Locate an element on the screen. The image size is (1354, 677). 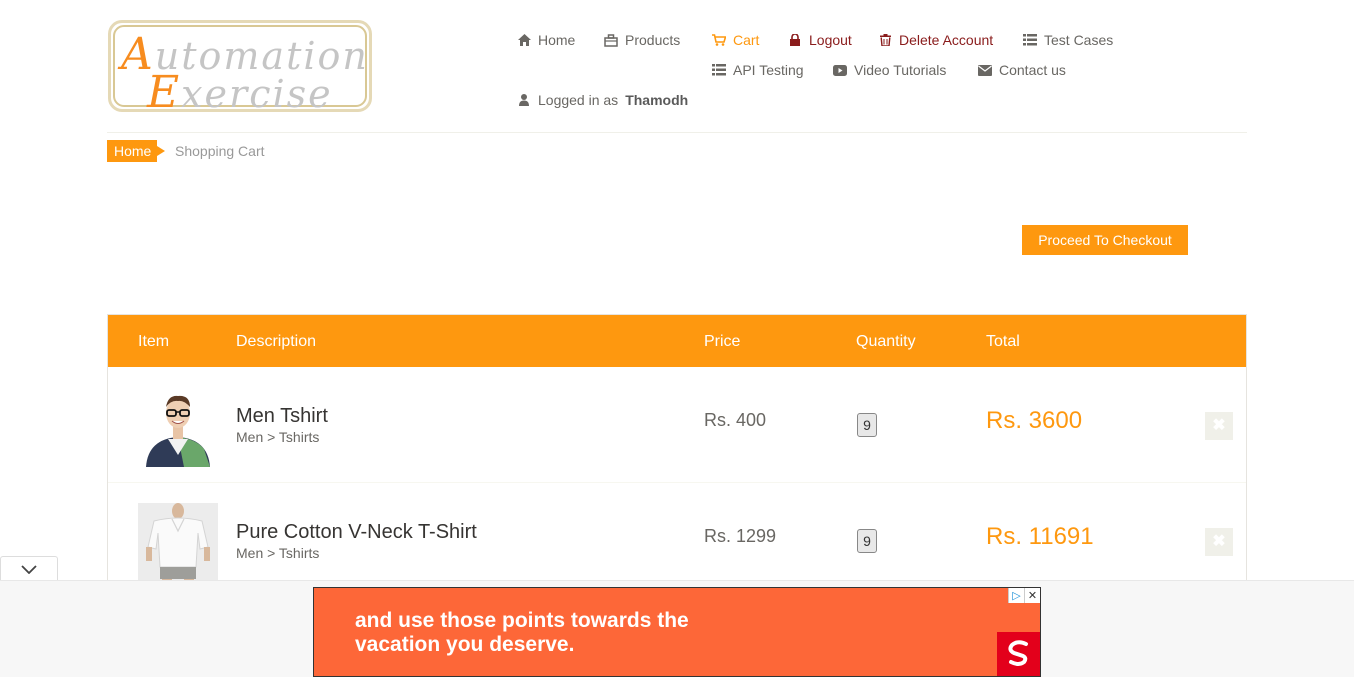
product-name: Men Tshirt is located at coordinates (282, 416).